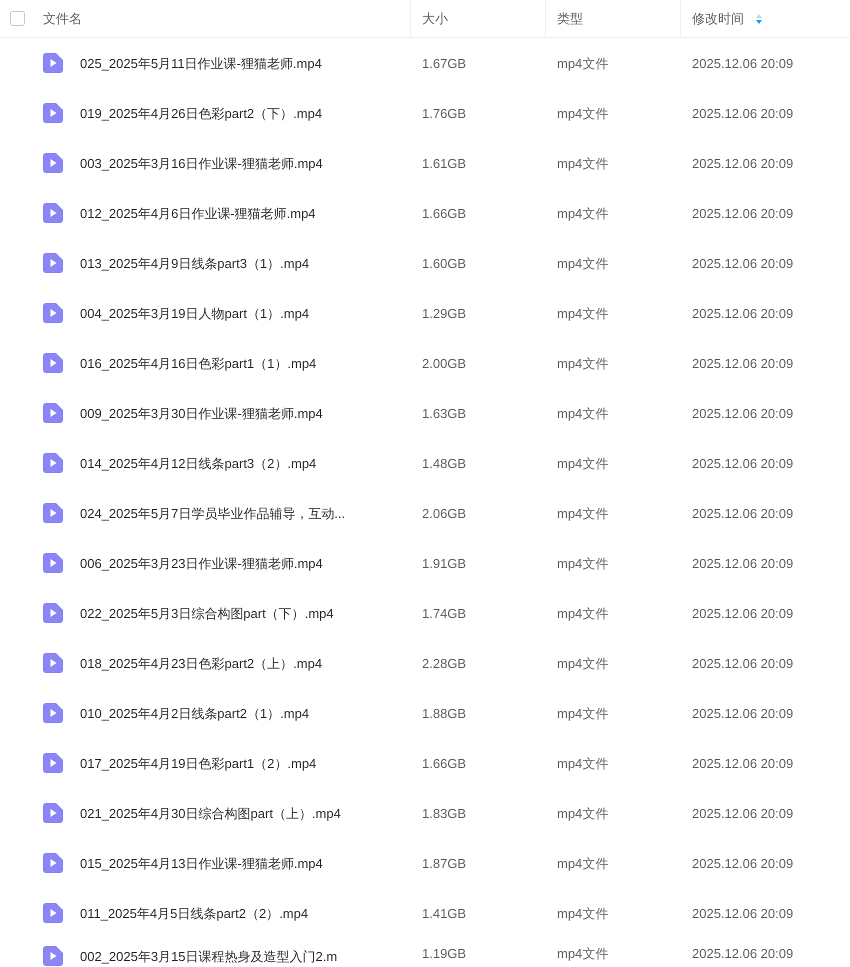 The width and height of the screenshot is (850, 967). I want to click on file-name: 022_2025年5月3日综合构图part（下）.mp4, so click(207, 613).